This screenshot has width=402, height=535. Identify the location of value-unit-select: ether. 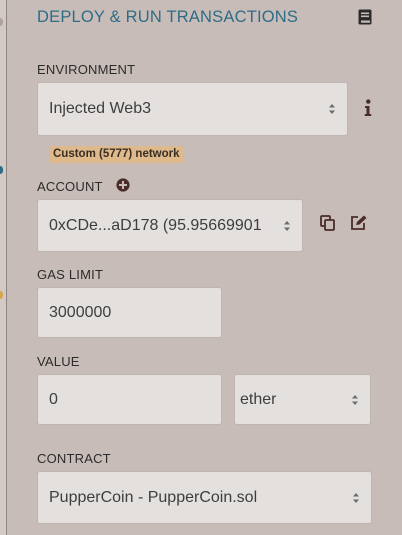
(302, 399).